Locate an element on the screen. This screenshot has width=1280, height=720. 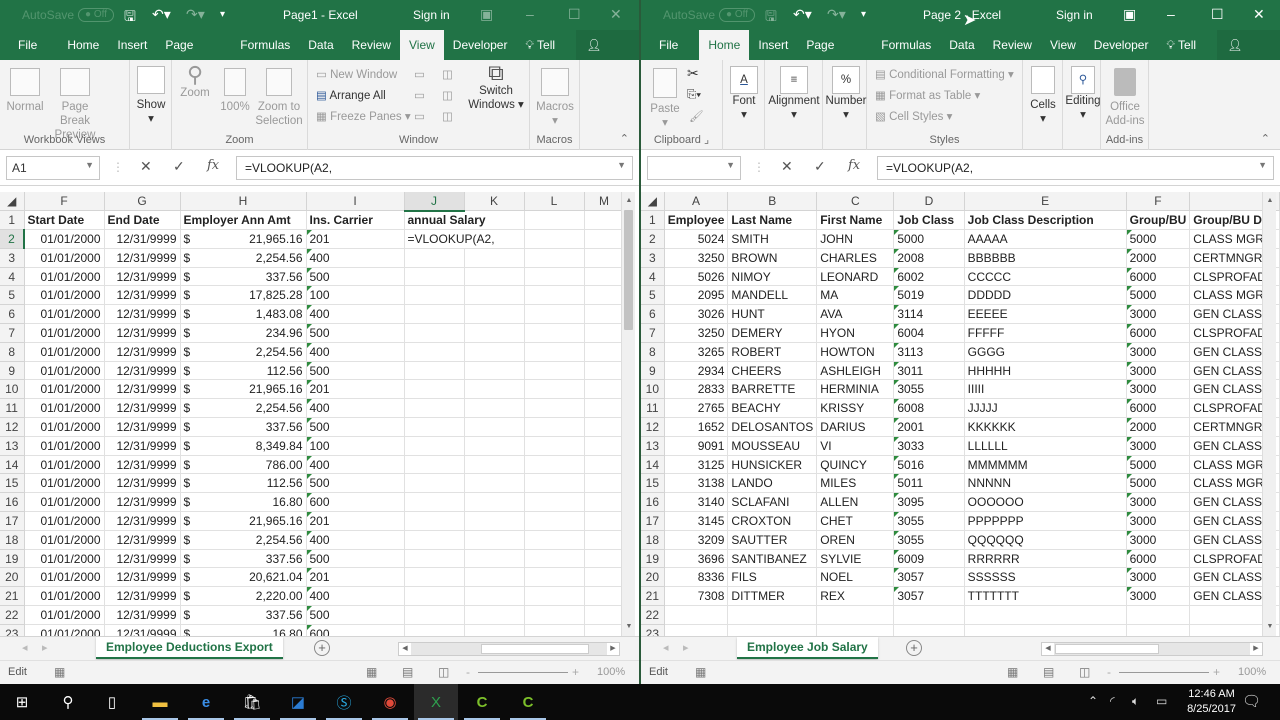
cell: KKKKKK is located at coordinates (1045, 427).